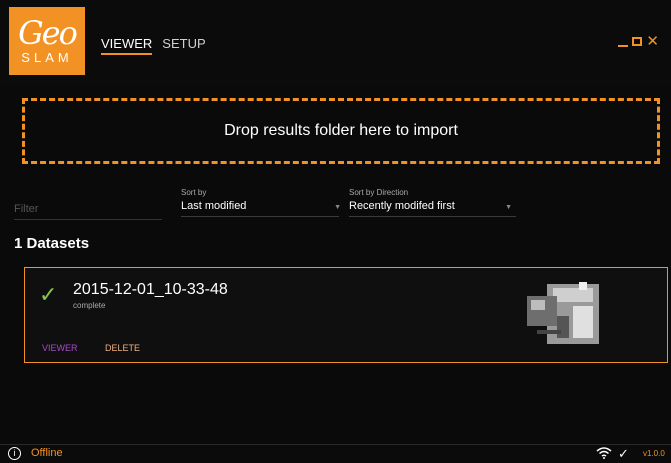 The height and width of the screenshot is (463, 671). Describe the element at coordinates (604, 454) in the screenshot. I see `wifi-icon` at that location.